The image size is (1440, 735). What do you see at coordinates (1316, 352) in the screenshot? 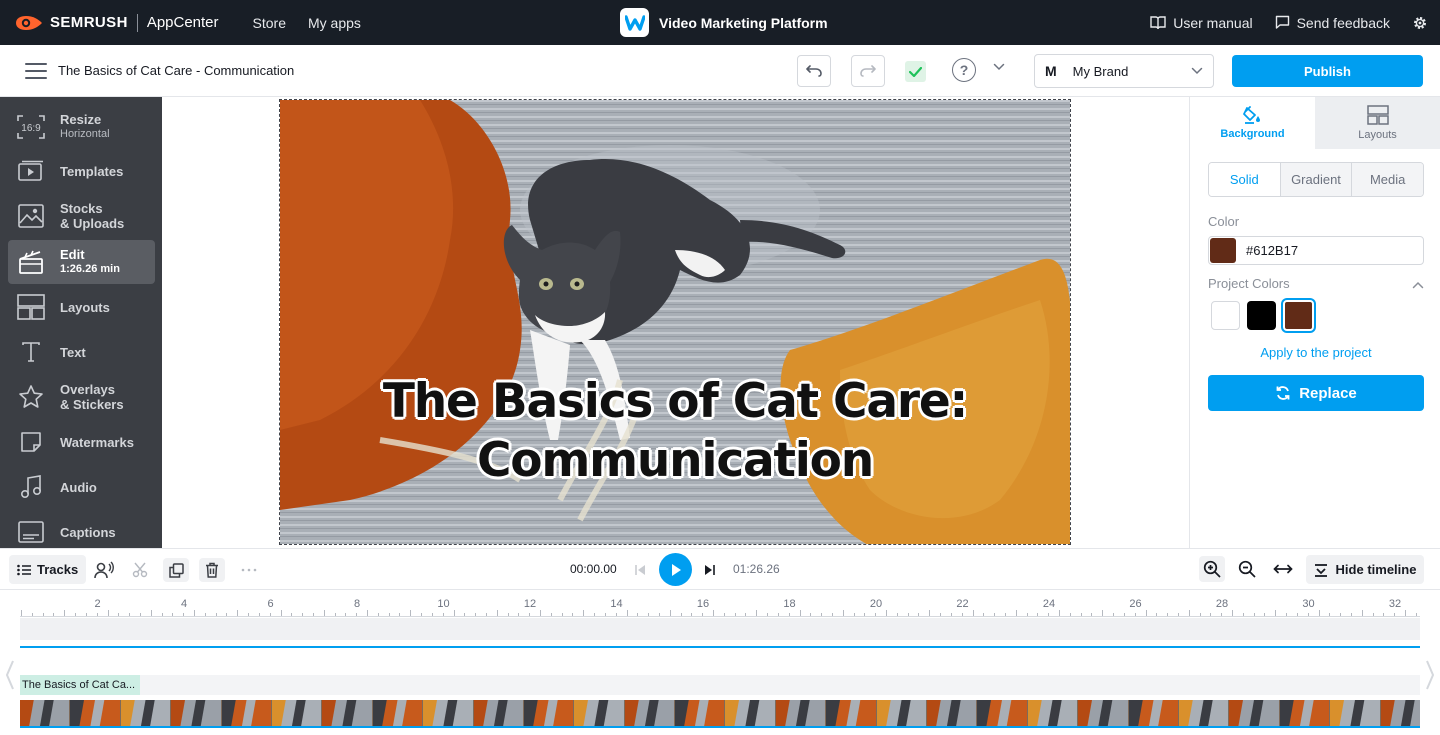
I see `apply-to-project-link: Apply to the project` at bounding box center [1316, 352].